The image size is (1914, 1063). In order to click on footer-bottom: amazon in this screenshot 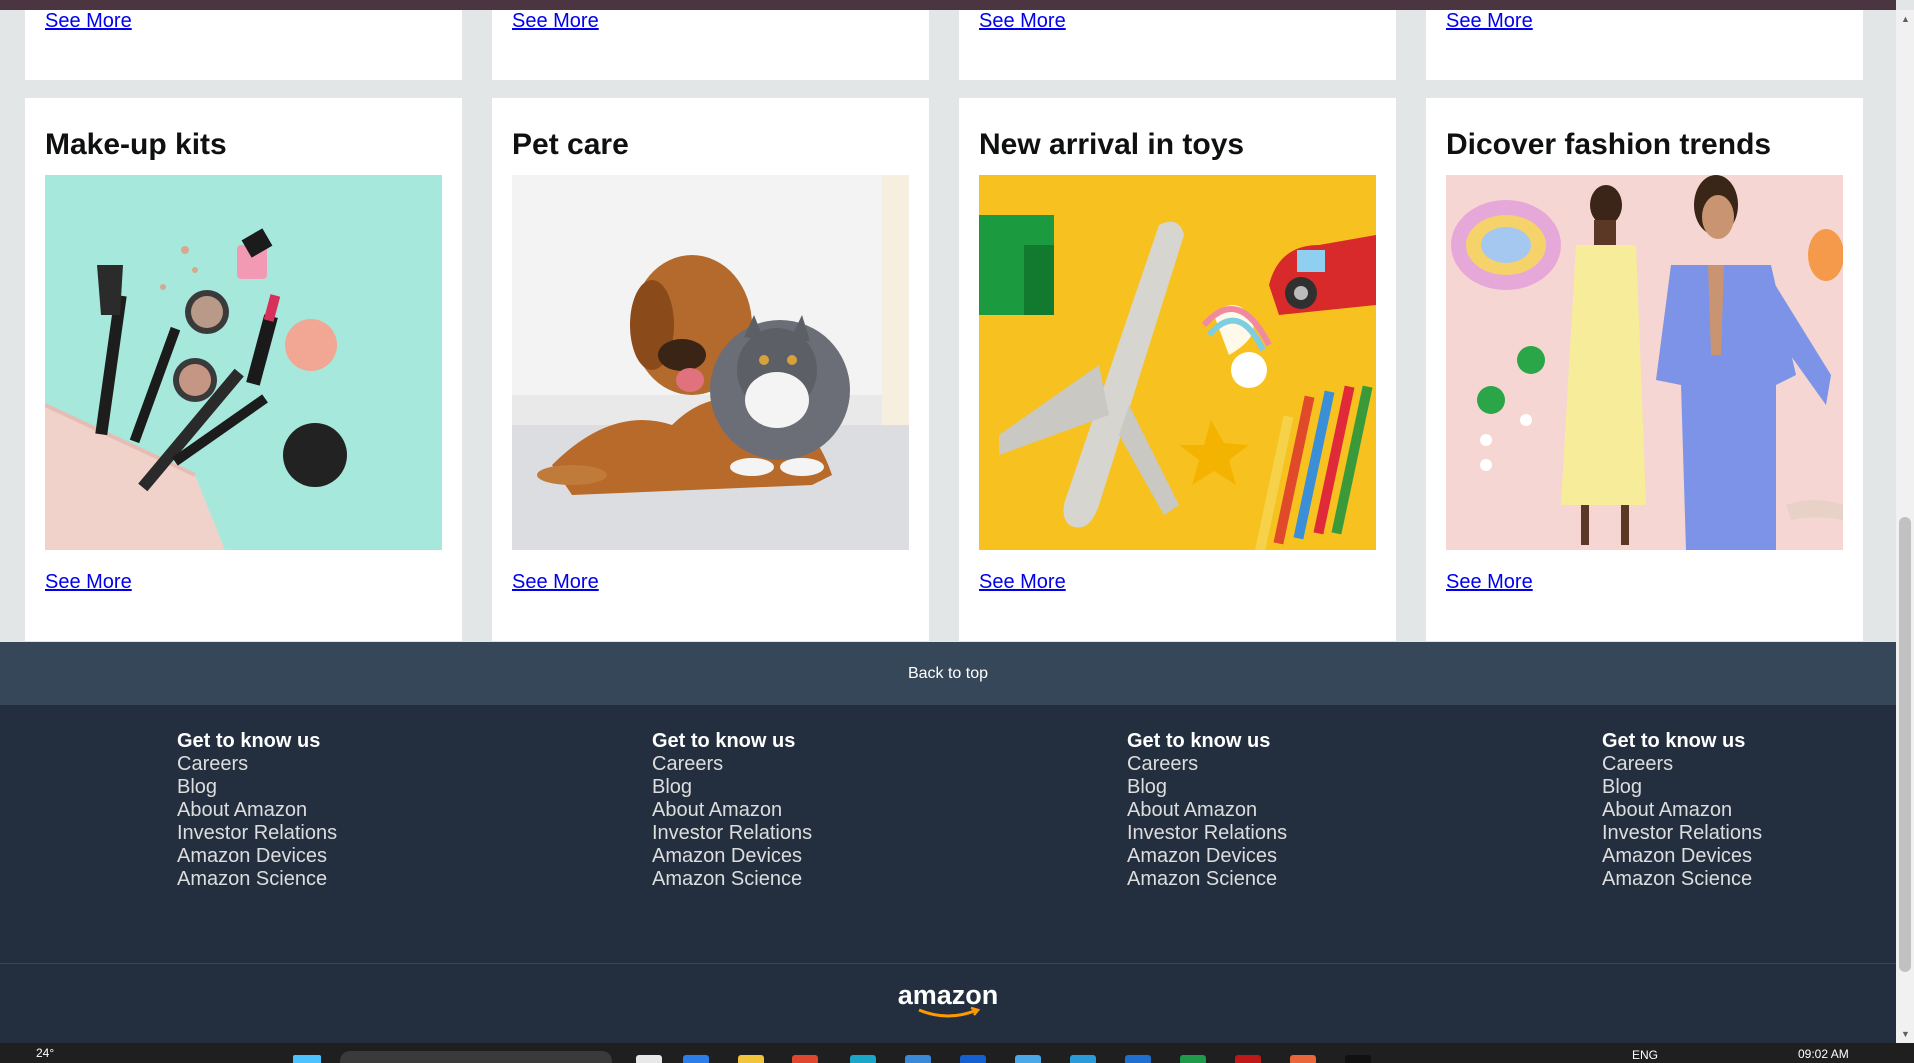, I will do `click(948, 1003)`.